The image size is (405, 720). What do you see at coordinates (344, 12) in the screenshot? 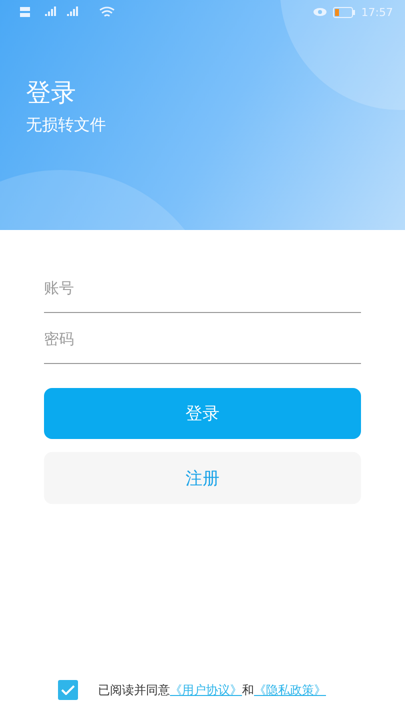
I see `battery-icon` at bounding box center [344, 12].